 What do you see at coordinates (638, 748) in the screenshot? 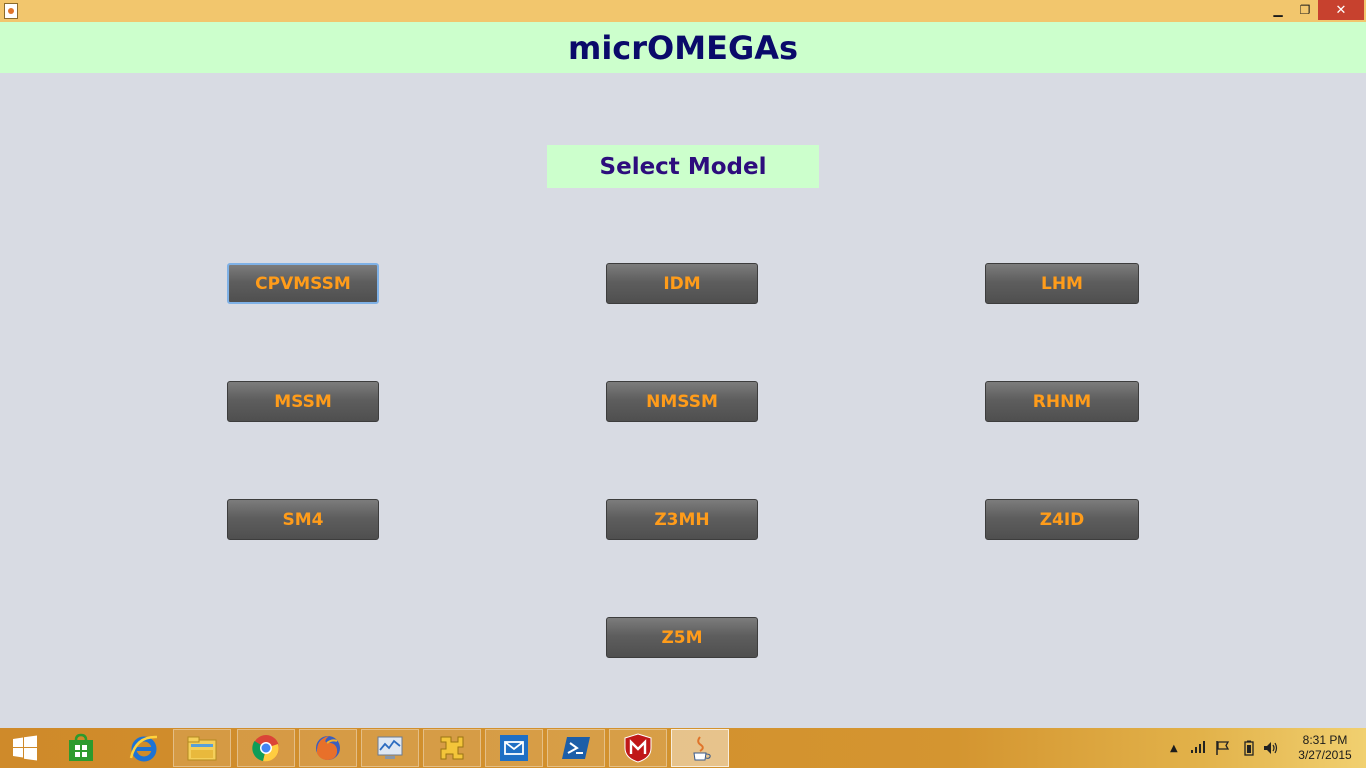
I see `mcafee-icon` at bounding box center [638, 748].